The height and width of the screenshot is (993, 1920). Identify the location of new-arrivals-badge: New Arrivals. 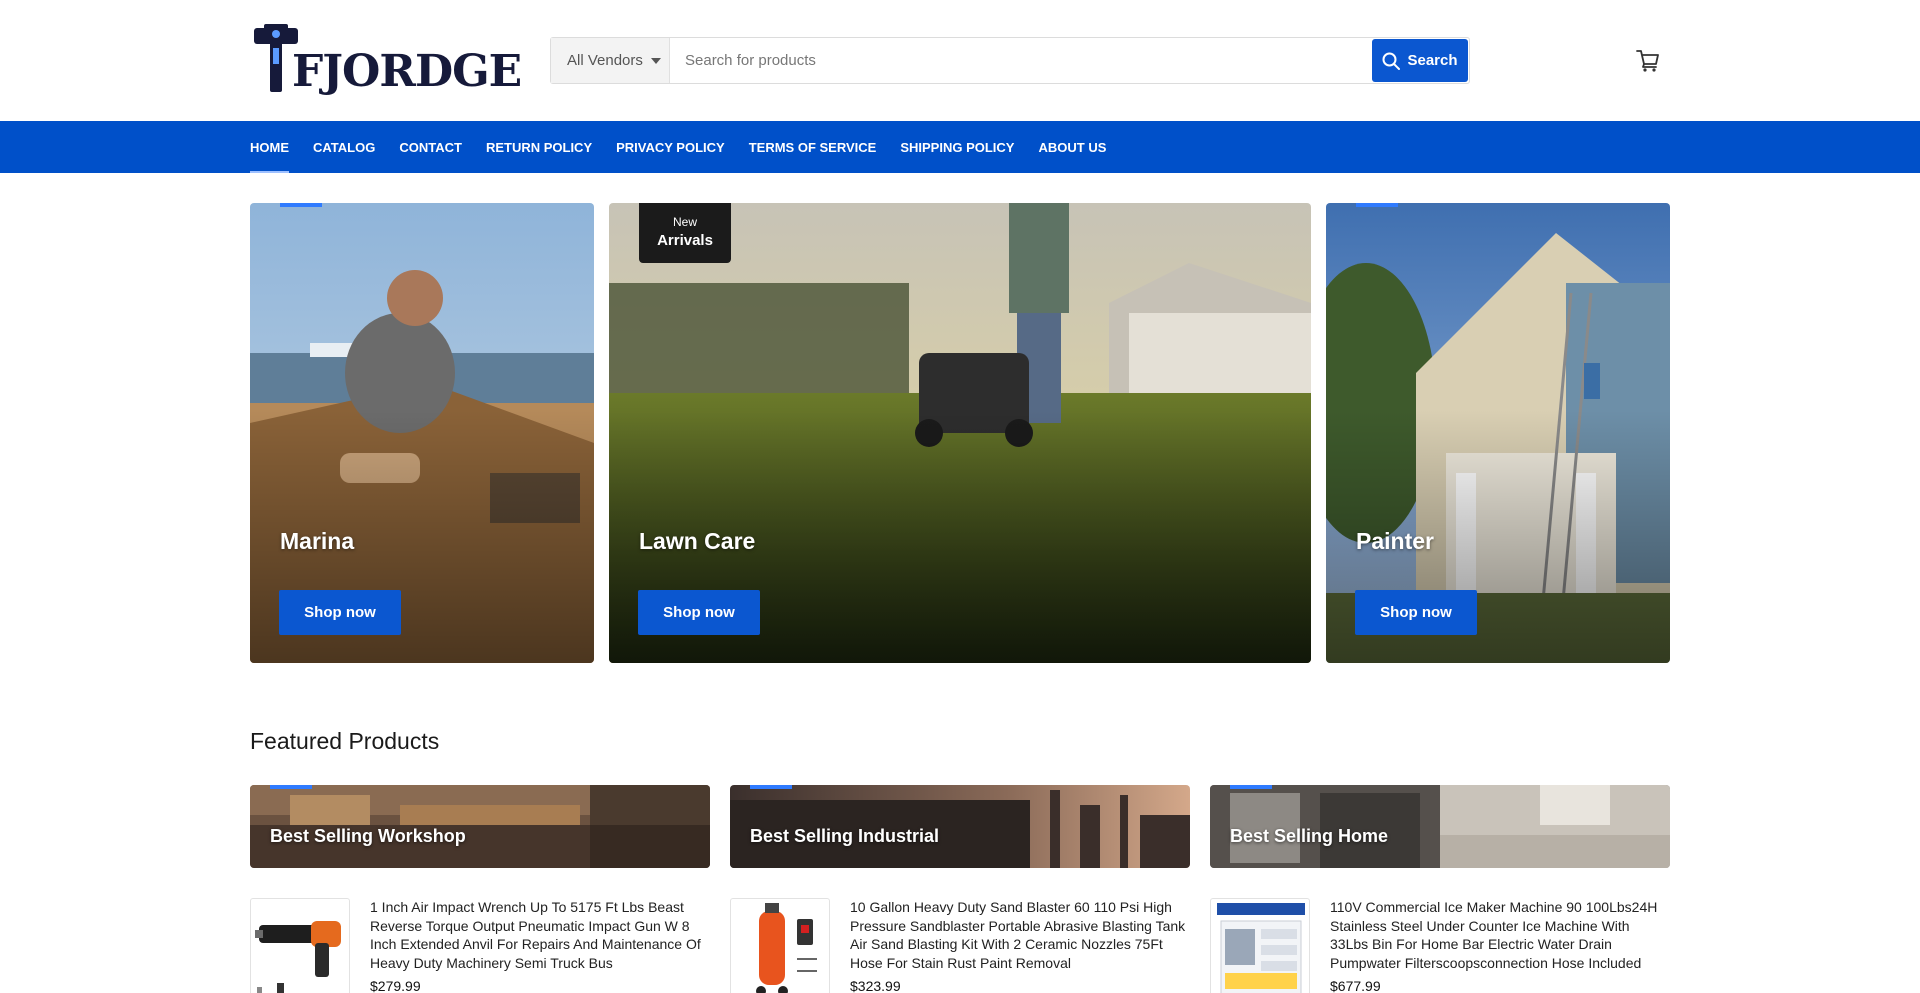
(685, 233).